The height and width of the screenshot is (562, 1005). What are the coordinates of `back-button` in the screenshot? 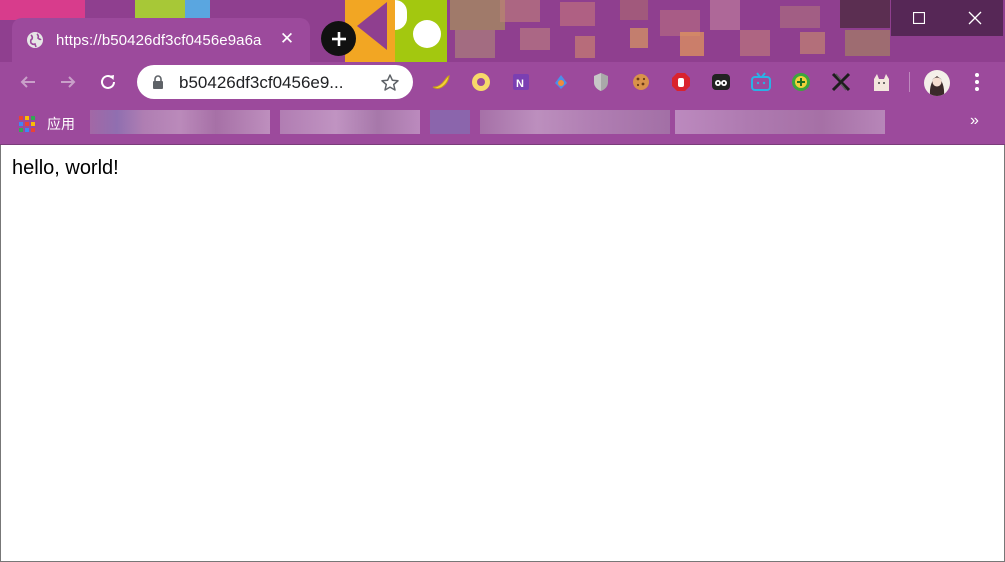 It's located at (28, 82).